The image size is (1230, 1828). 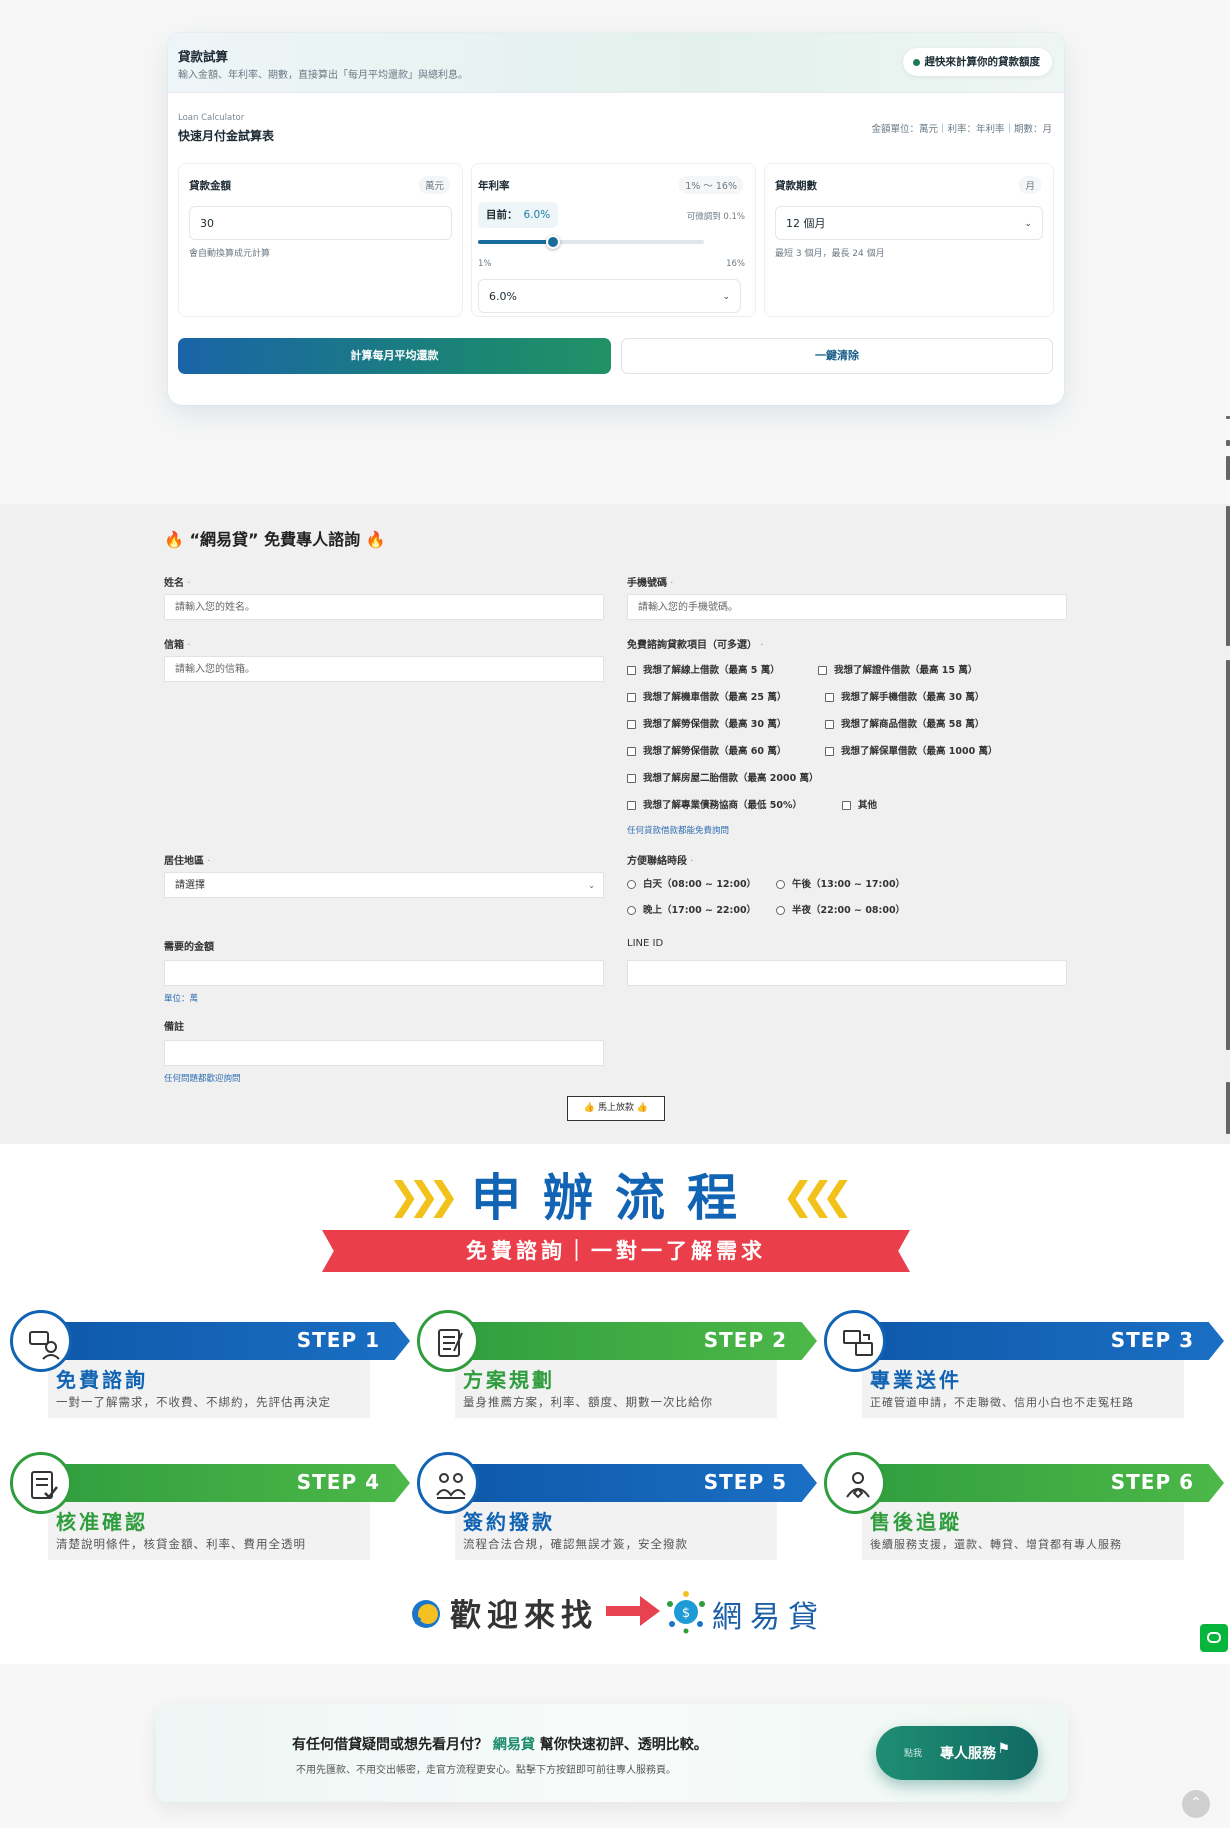 I want to click on rate-slider-thumb, so click(x=553, y=242).